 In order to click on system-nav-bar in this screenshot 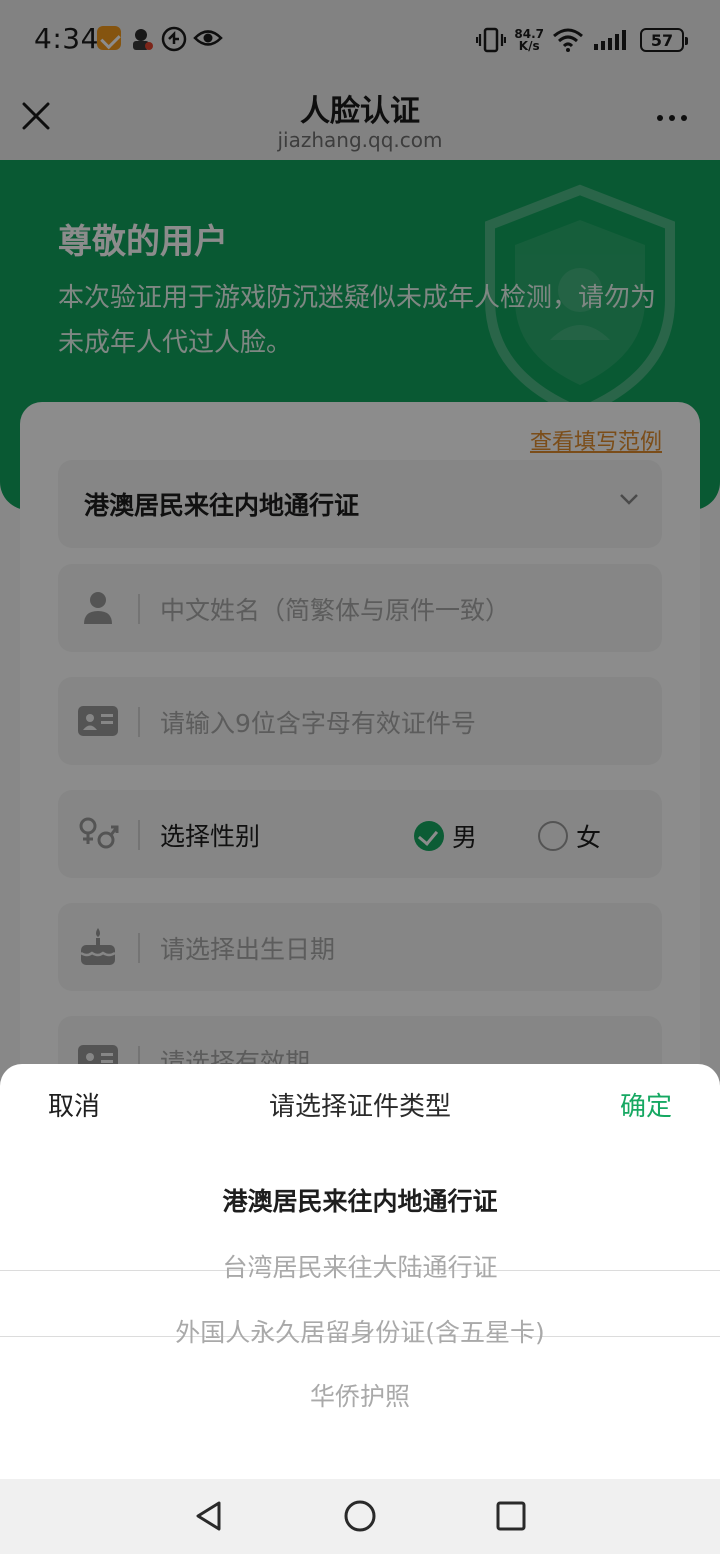, I will do `click(360, 1516)`.